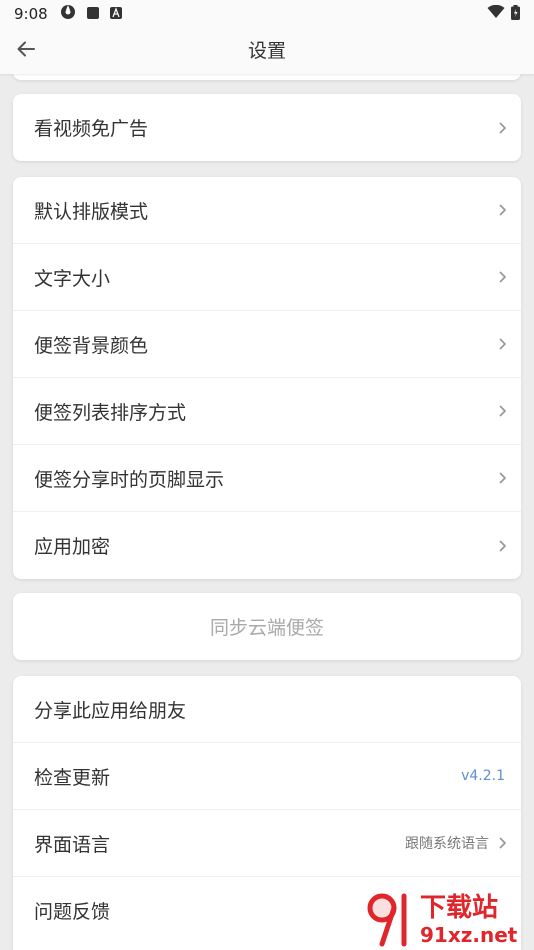 The height and width of the screenshot is (950, 534). I want to click on language-value: 跟随系统语言, so click(447, 844).